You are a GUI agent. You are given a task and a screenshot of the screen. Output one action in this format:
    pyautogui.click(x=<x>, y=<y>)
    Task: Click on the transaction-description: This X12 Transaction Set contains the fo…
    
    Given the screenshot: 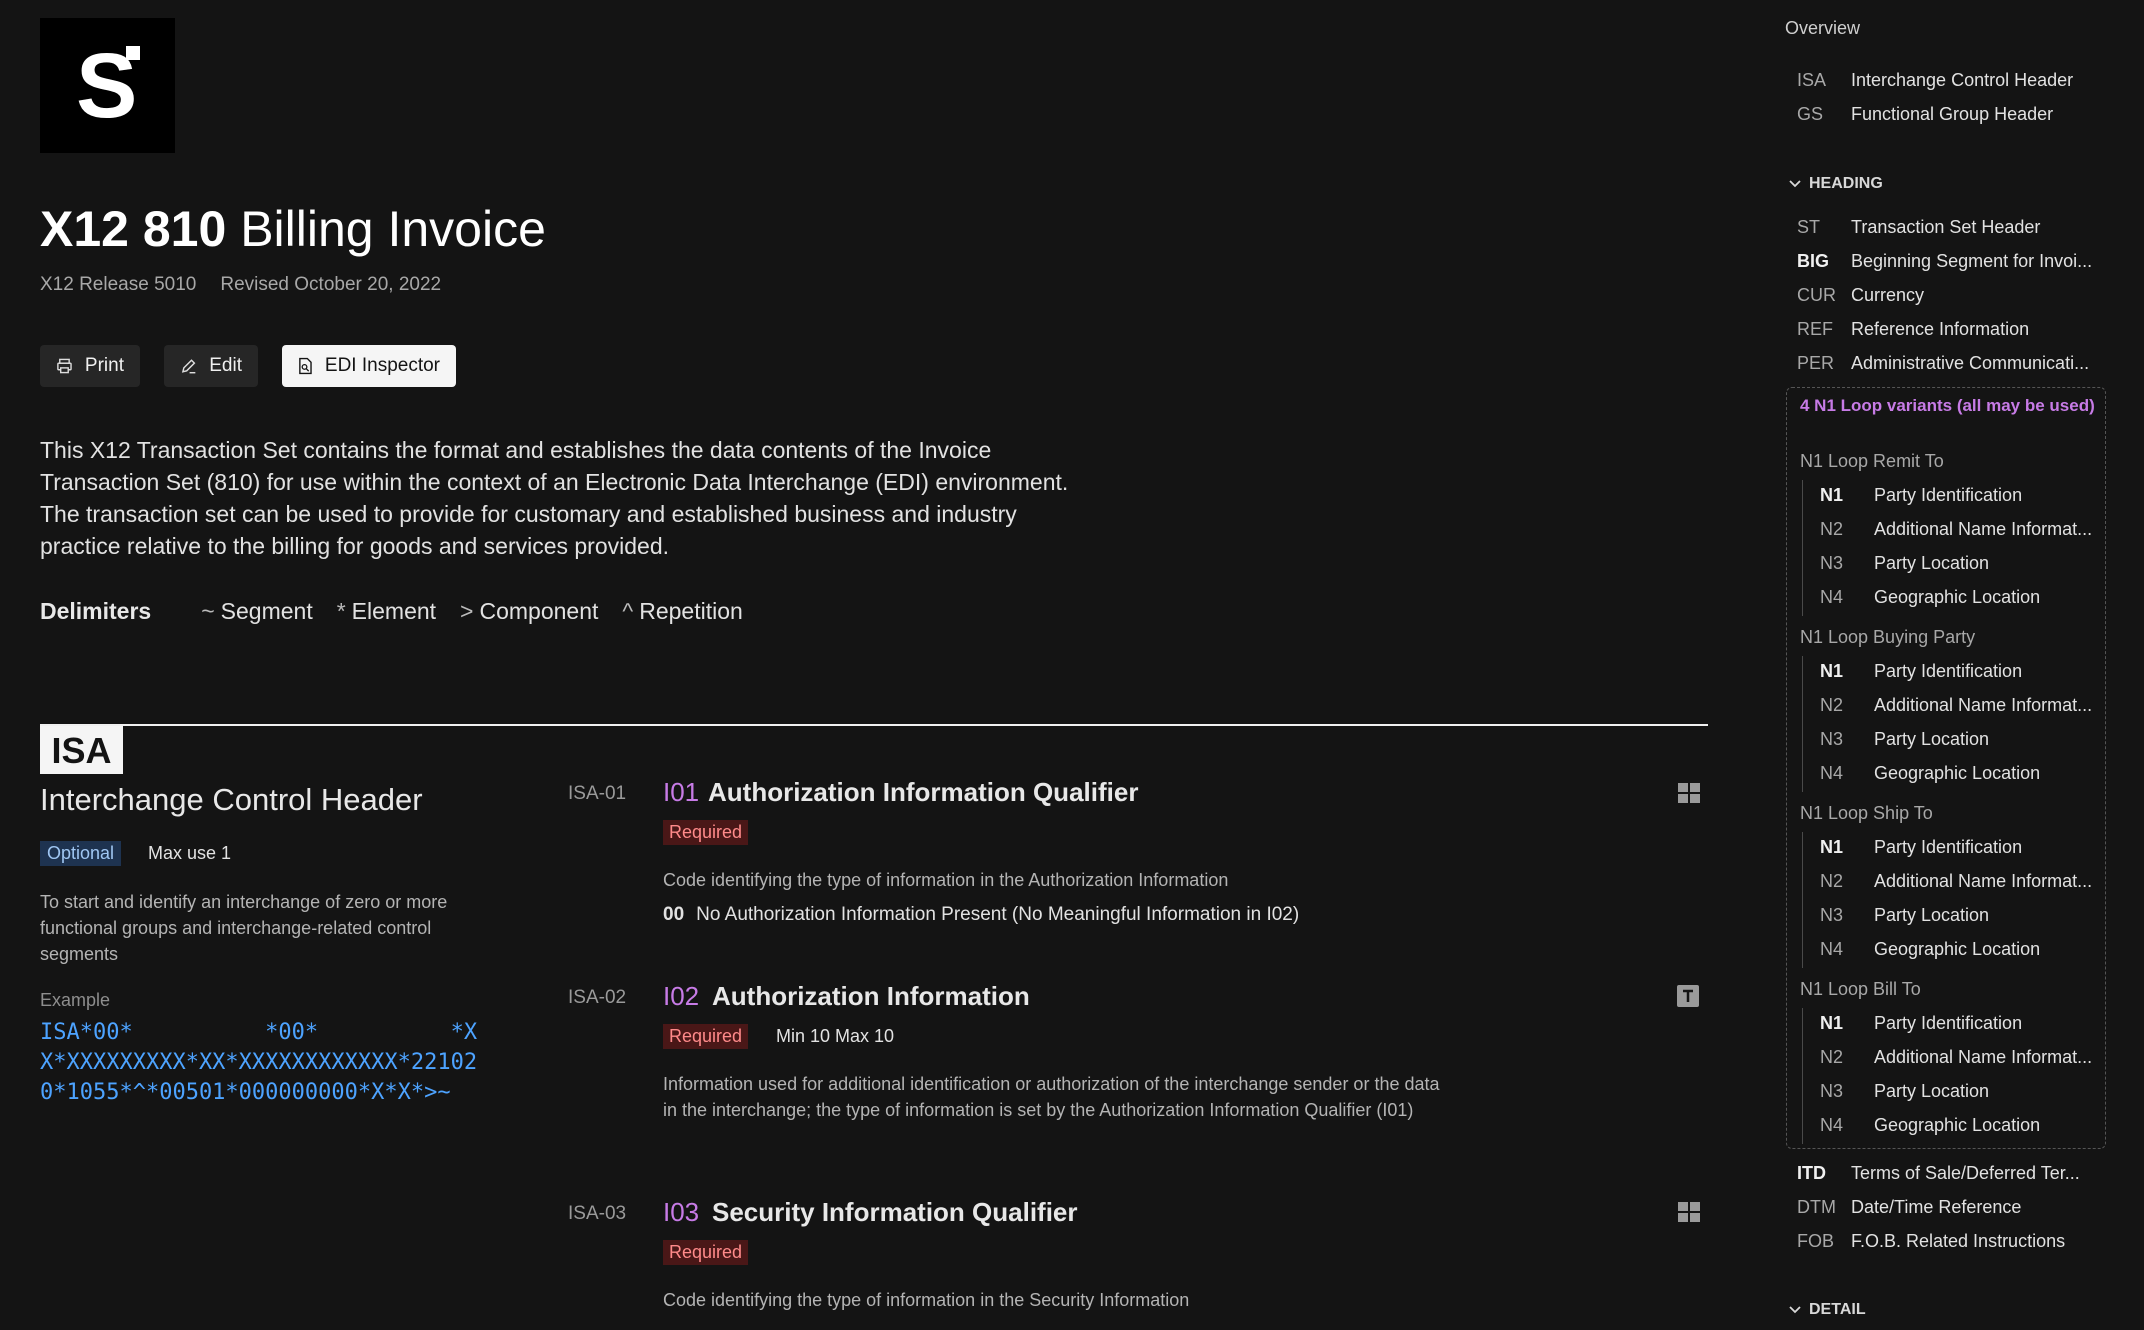 What is the action you would take?
    pyautogui.click(x=554, y=498)
    